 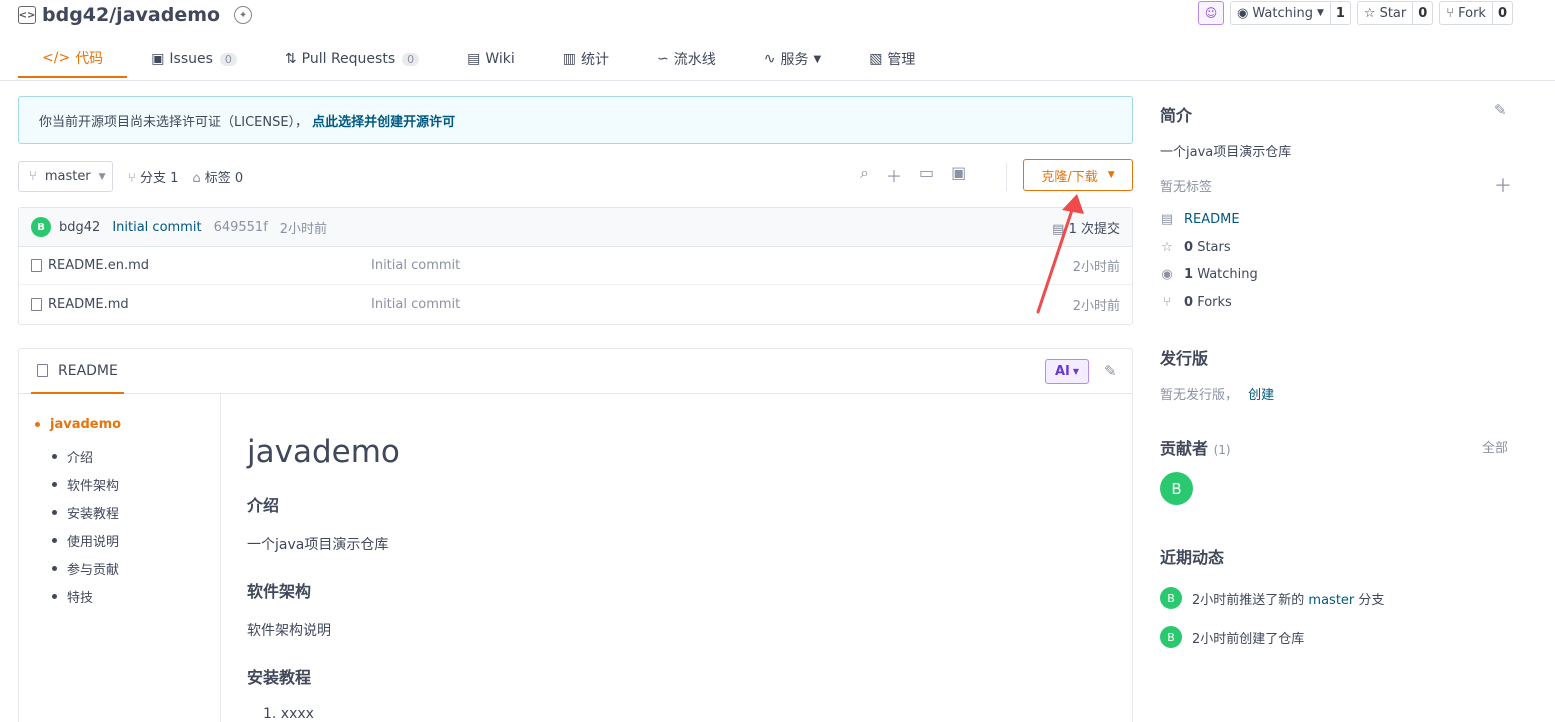 I want to click on branch-meta: ⑂ 分支 1 ⌂ 标签 0, so click(x=185, y=176).